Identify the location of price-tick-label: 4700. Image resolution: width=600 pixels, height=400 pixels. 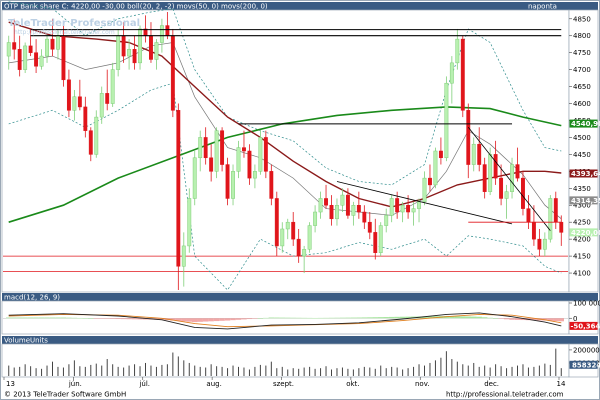
(582, 70).